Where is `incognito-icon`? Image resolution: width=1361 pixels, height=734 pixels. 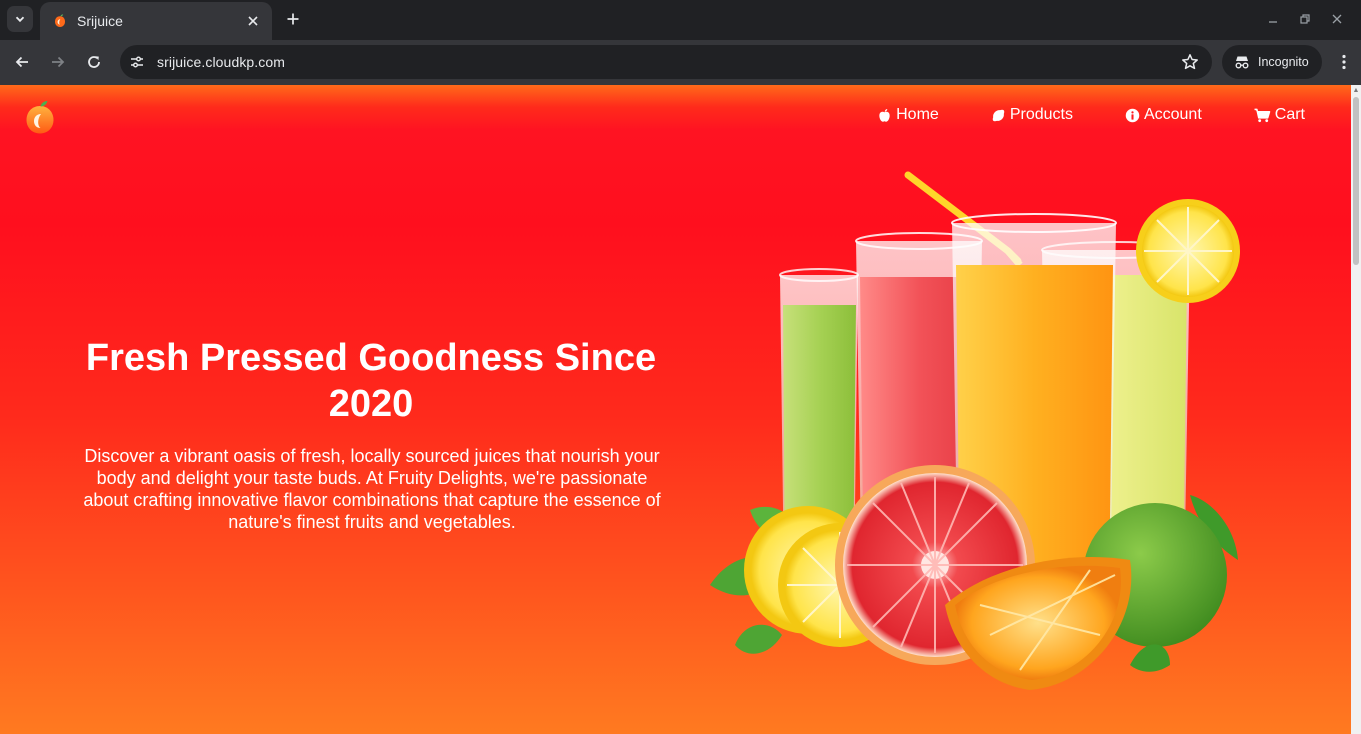
incognito-icon is located at coordinates (1242, 62).